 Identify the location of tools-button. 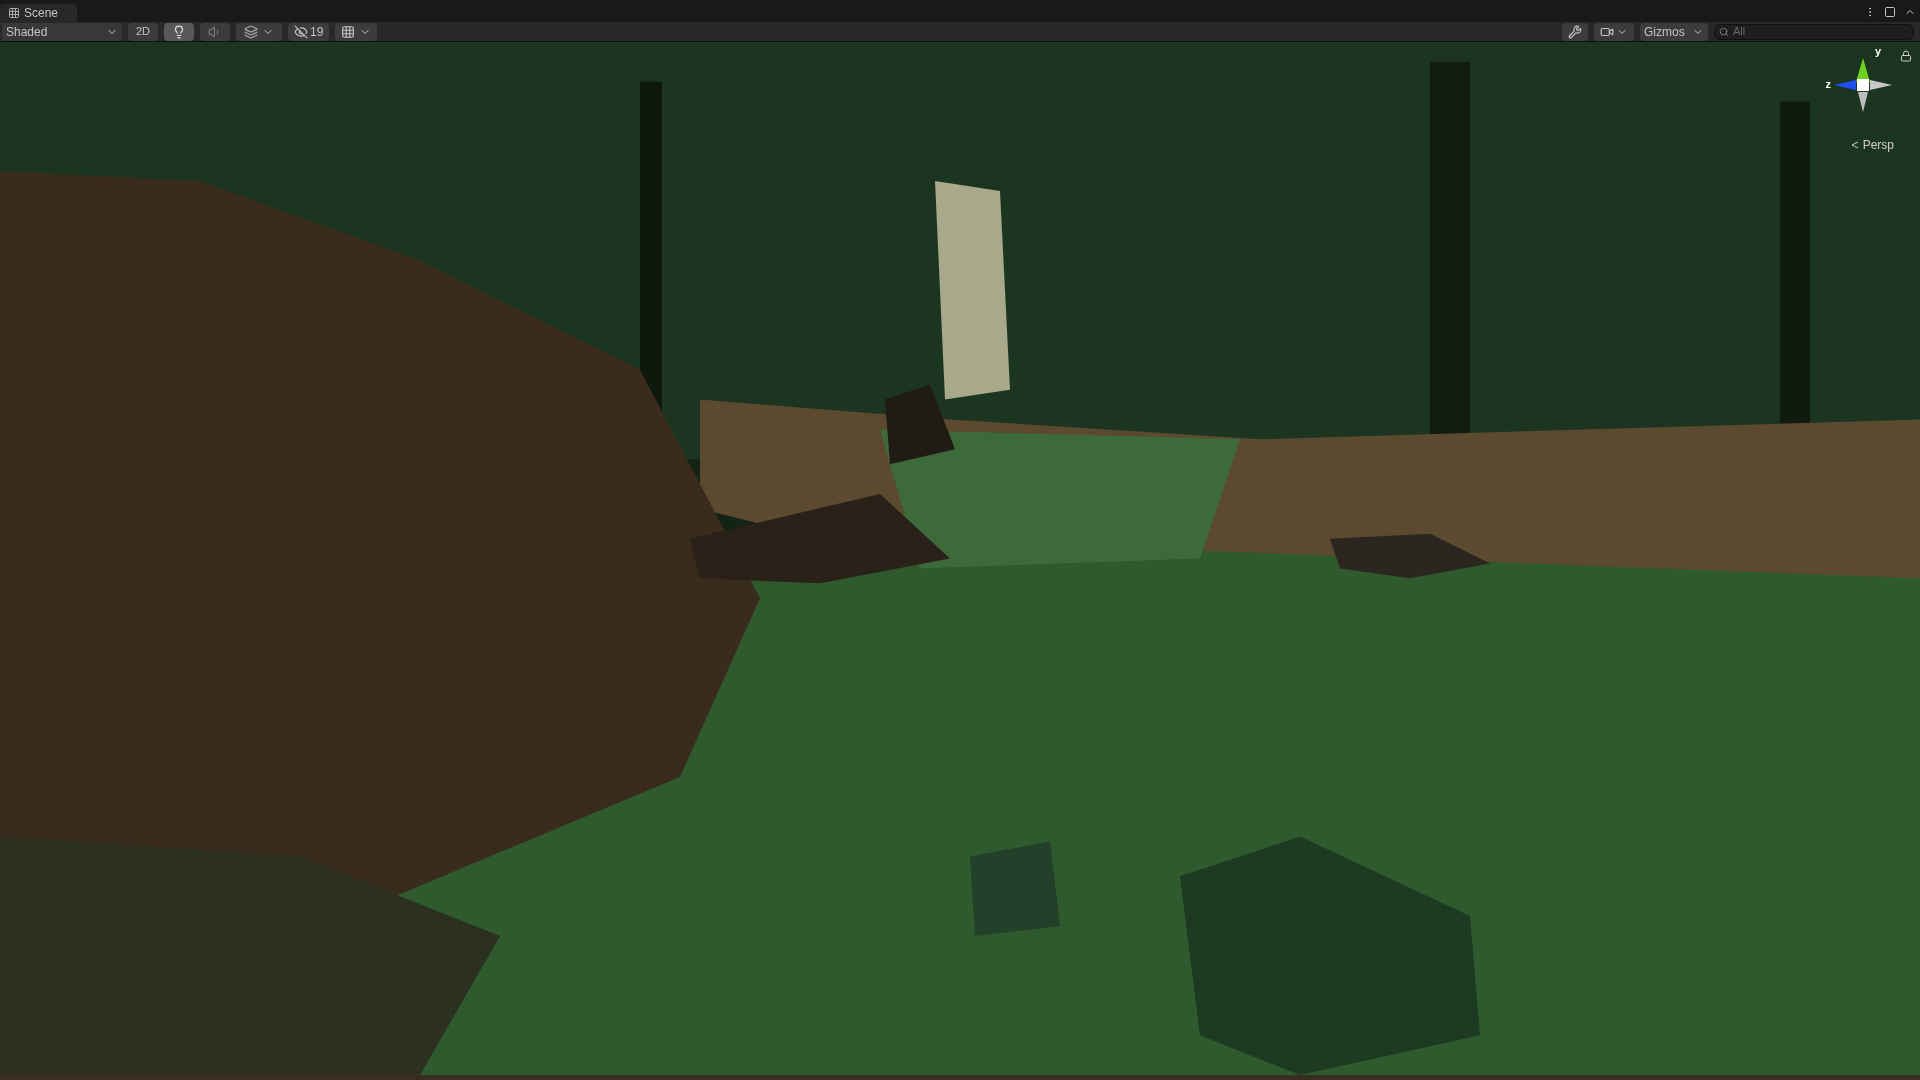
(1575, 31).